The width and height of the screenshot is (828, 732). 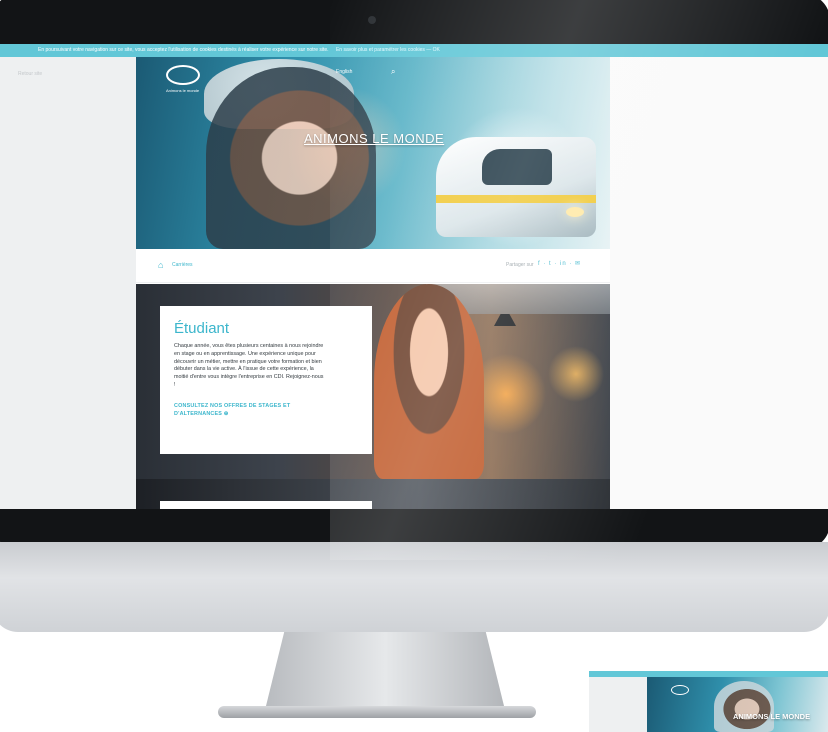 What do you see at coordinates (373, 266) in the screenshot?
I see `breadcrumb-share-bar: ⌂ Carrières Partager sur f · t · in · ✉` at bounding box center [373, 266].